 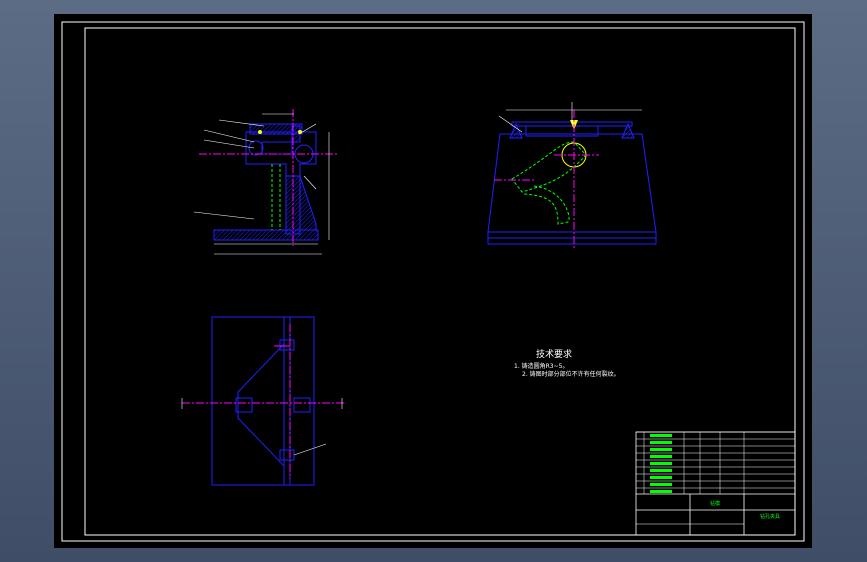 What do you see at coordinates (572, 183) in the screenshot?
I see `side-body` at bounding box center [572, 183].